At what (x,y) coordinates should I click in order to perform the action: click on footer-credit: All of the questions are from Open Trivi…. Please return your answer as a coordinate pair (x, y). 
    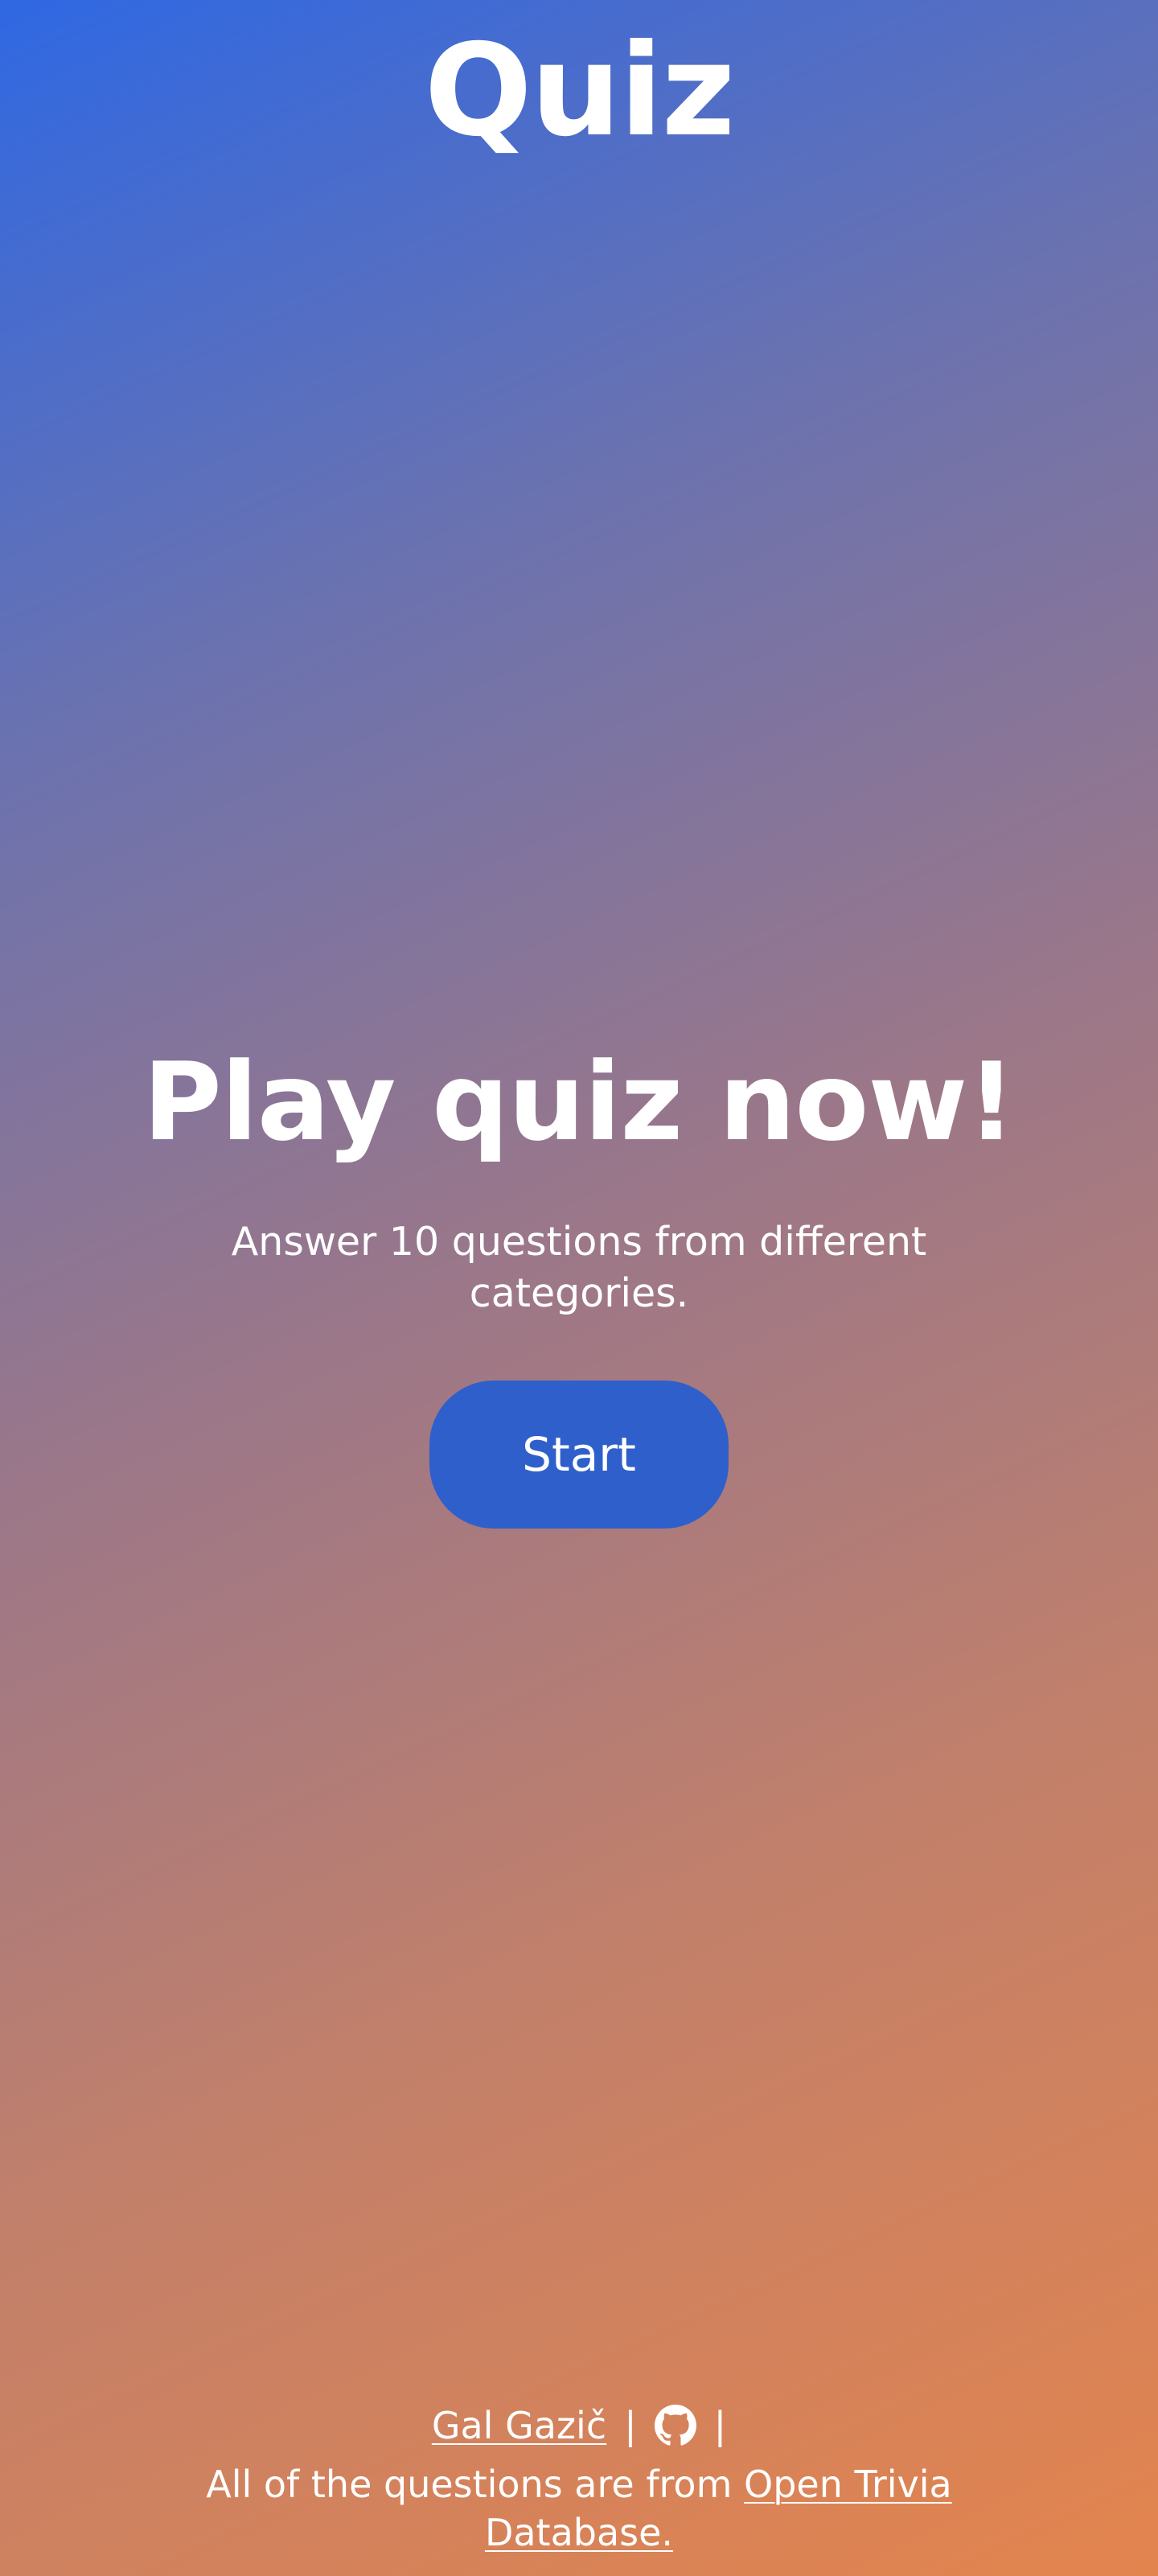
    Looking at the image, I should click on (579, 2508).